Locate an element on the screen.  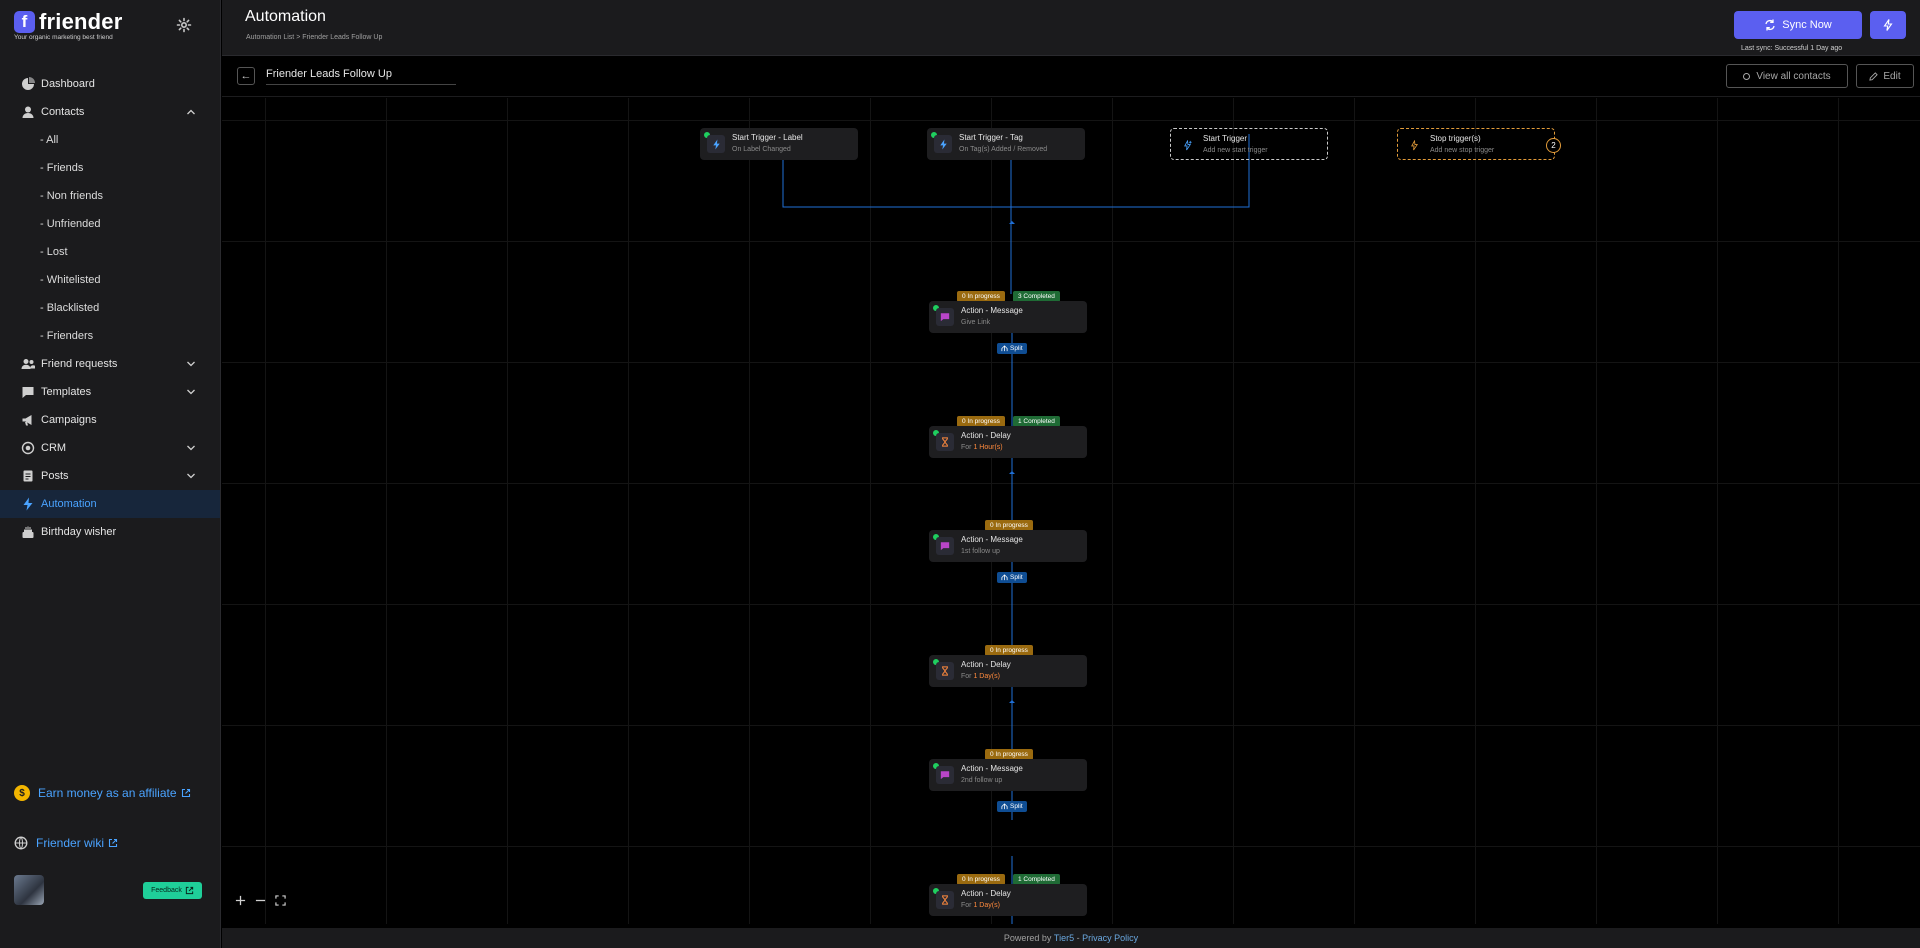
action-message-node: Action - Message Give Link is located at coordinates (1008, 317).